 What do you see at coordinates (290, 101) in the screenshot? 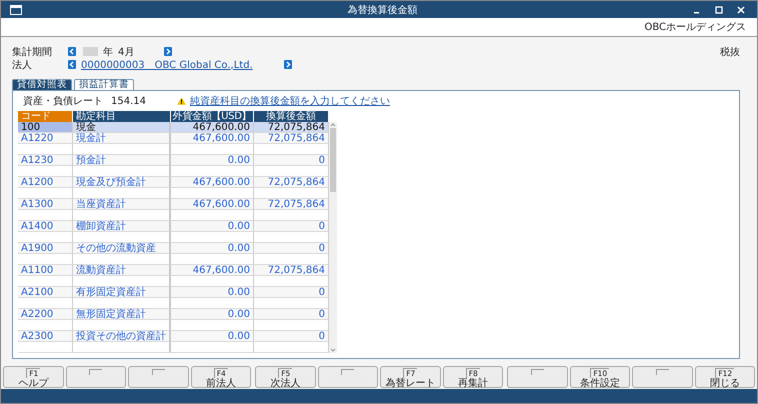
I see `warning-link: 純資産科目の換算後金額を入力してください` at bounding box center [290, 101].